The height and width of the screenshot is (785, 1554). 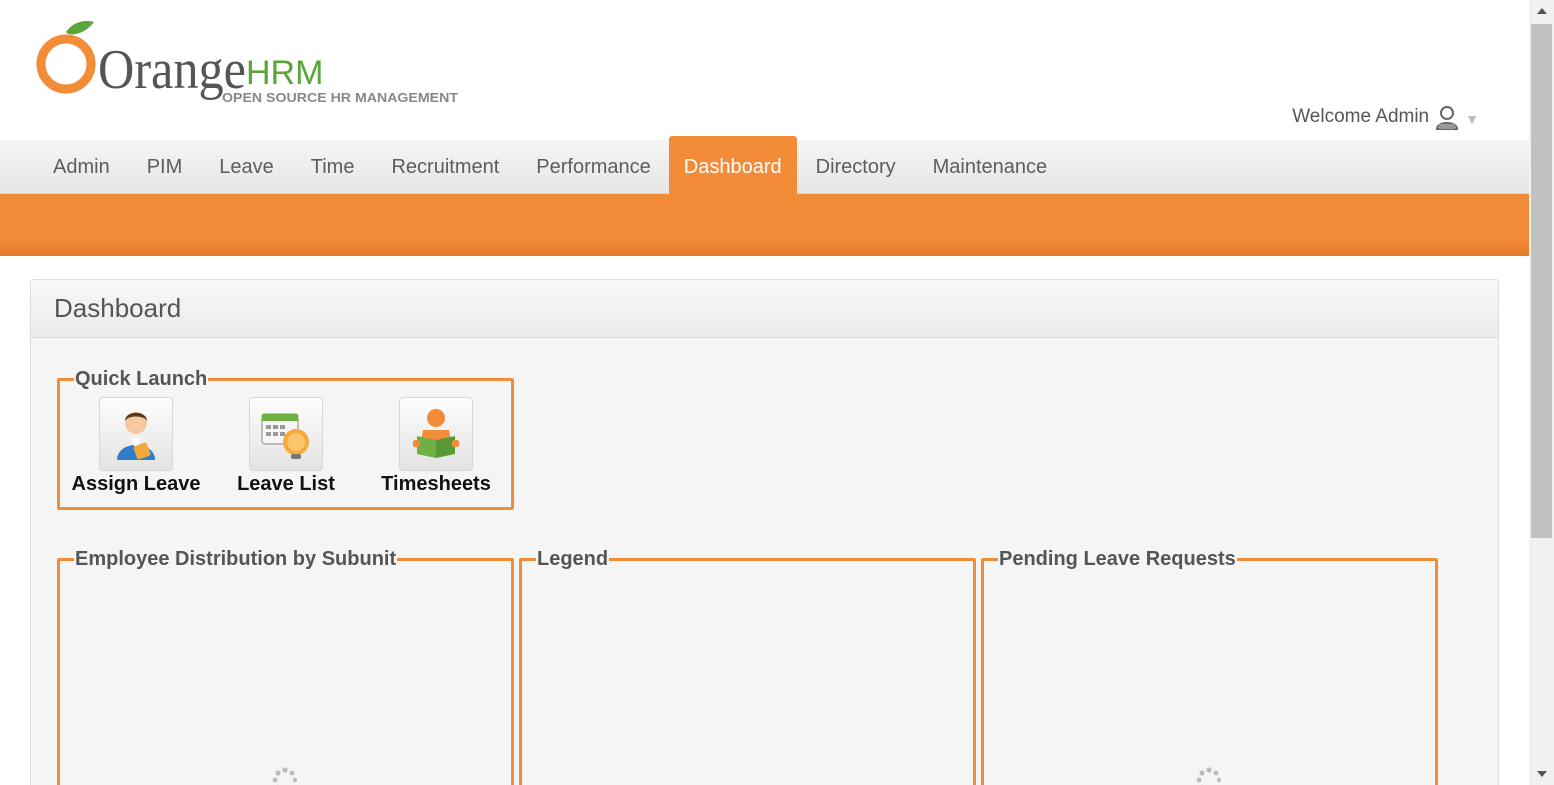 I want to click on widget-title: Pending Leave Requests, so click(x=1117, y=559).